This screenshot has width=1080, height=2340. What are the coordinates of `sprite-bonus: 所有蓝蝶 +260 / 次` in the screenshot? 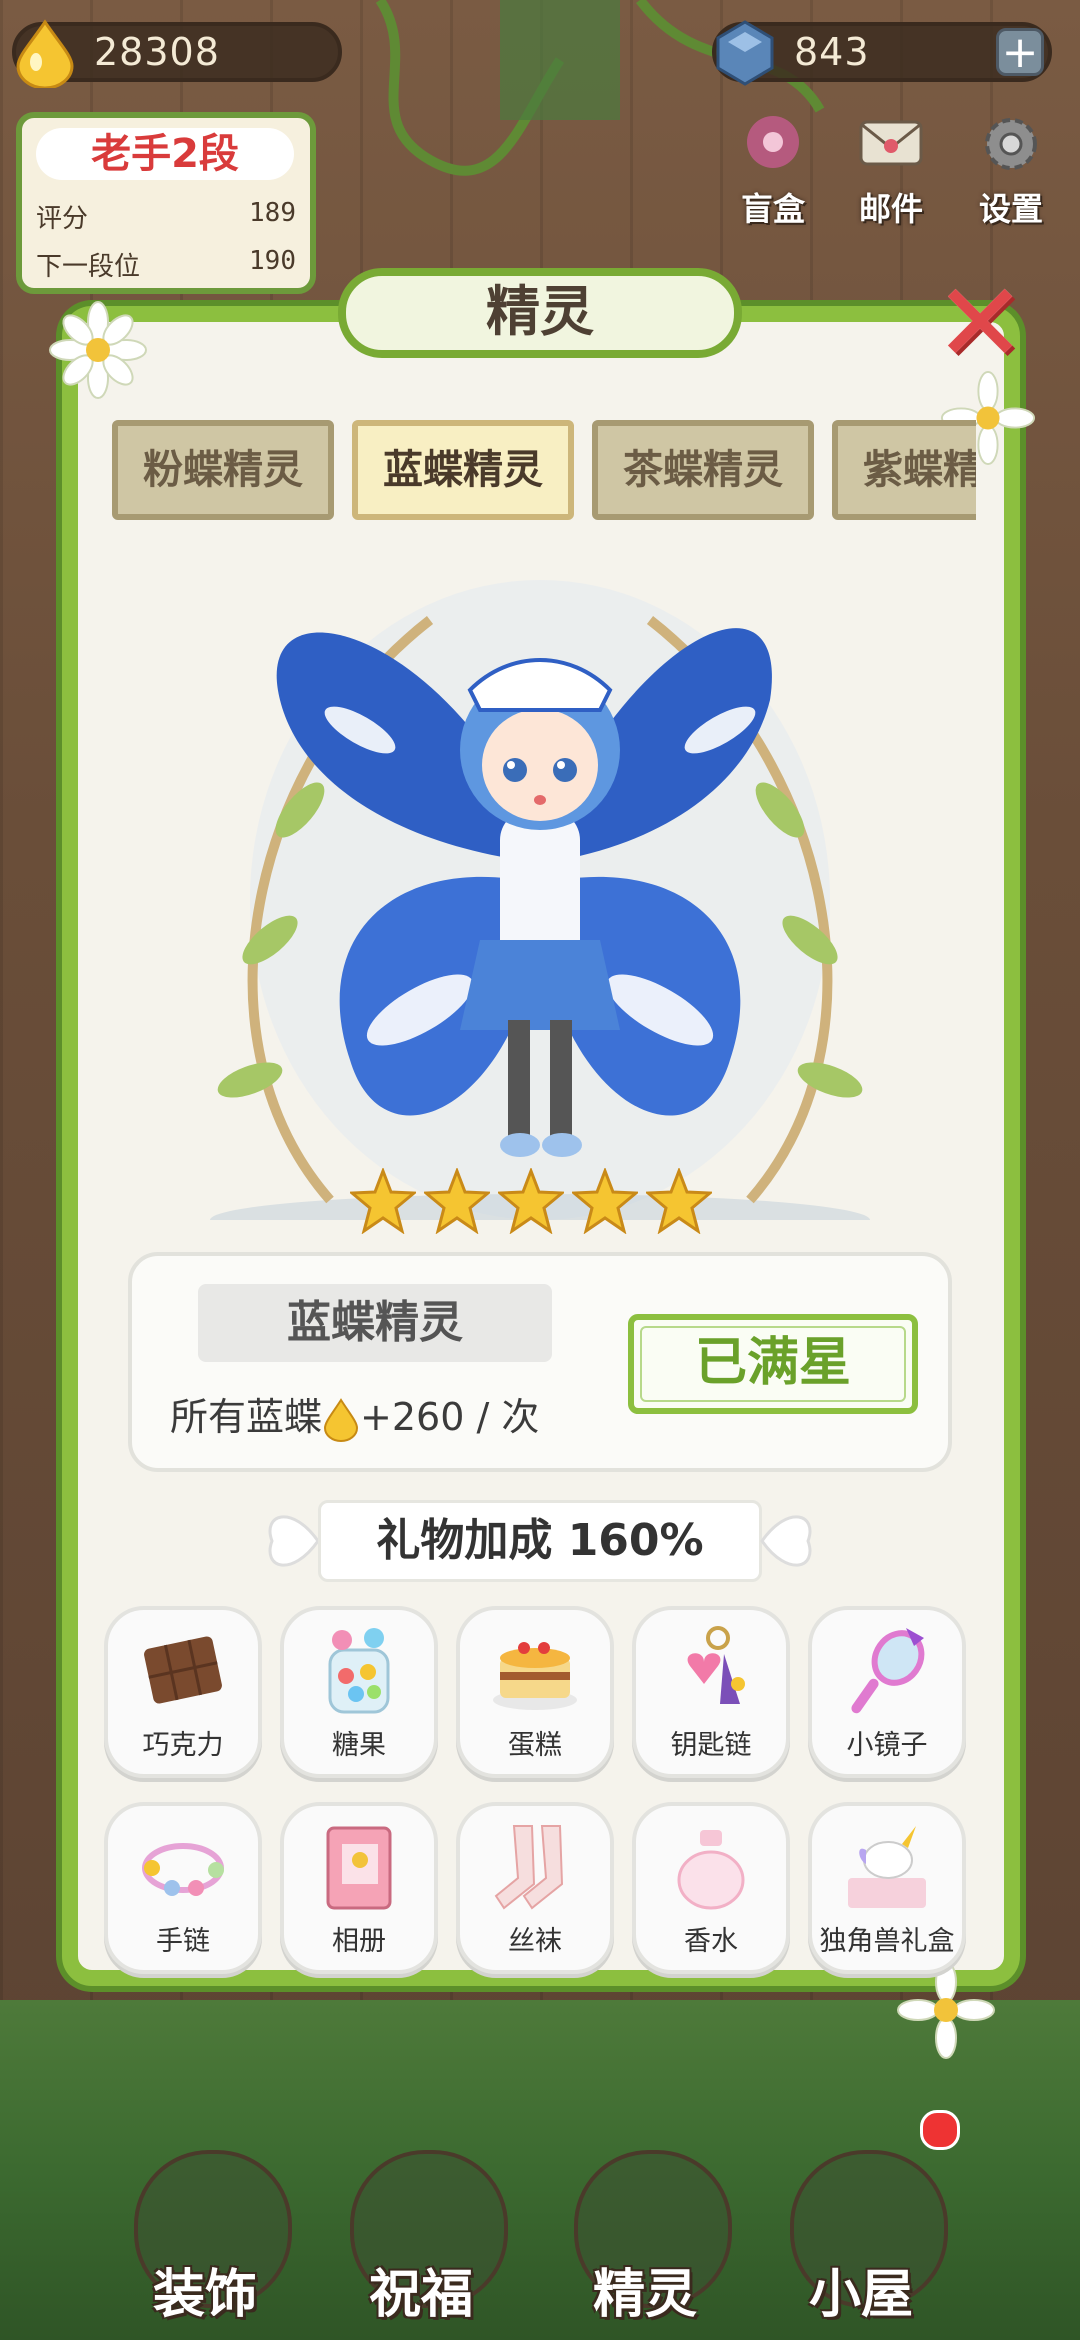 It's located at (354, 1414).